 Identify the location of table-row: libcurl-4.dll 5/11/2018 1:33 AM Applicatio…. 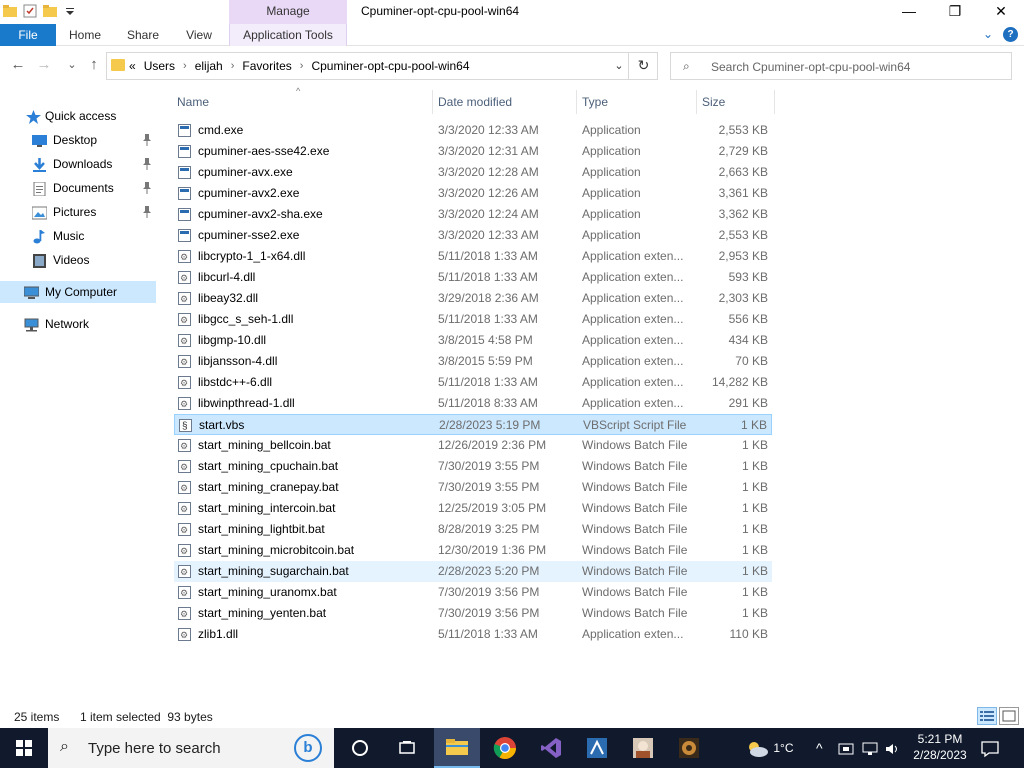
(473, 278).